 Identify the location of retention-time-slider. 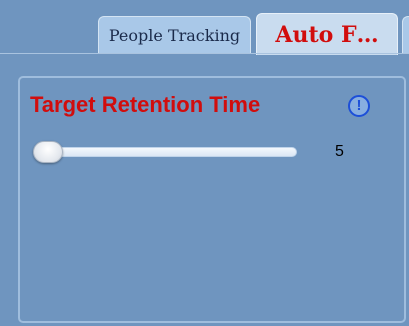
(165, 152).